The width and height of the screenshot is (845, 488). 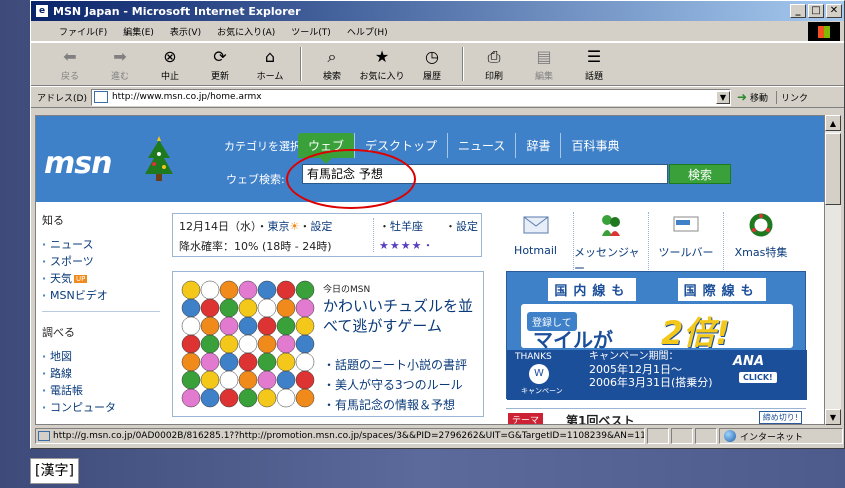 I want to click on deadline-badge: 締め切り!, so click(x=780, y=417).